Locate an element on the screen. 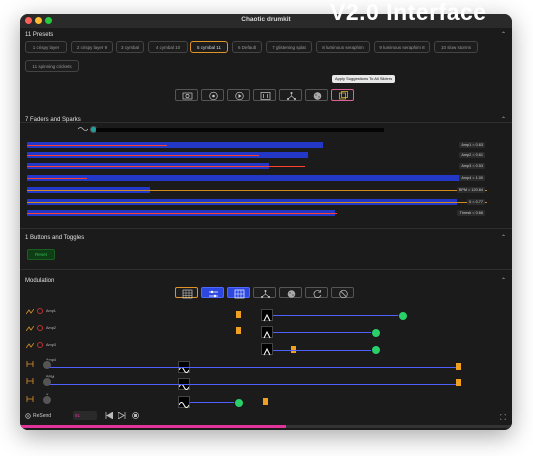 The width and height of the screenshot is (533, 456). divider is located at coordinates (266, 122).